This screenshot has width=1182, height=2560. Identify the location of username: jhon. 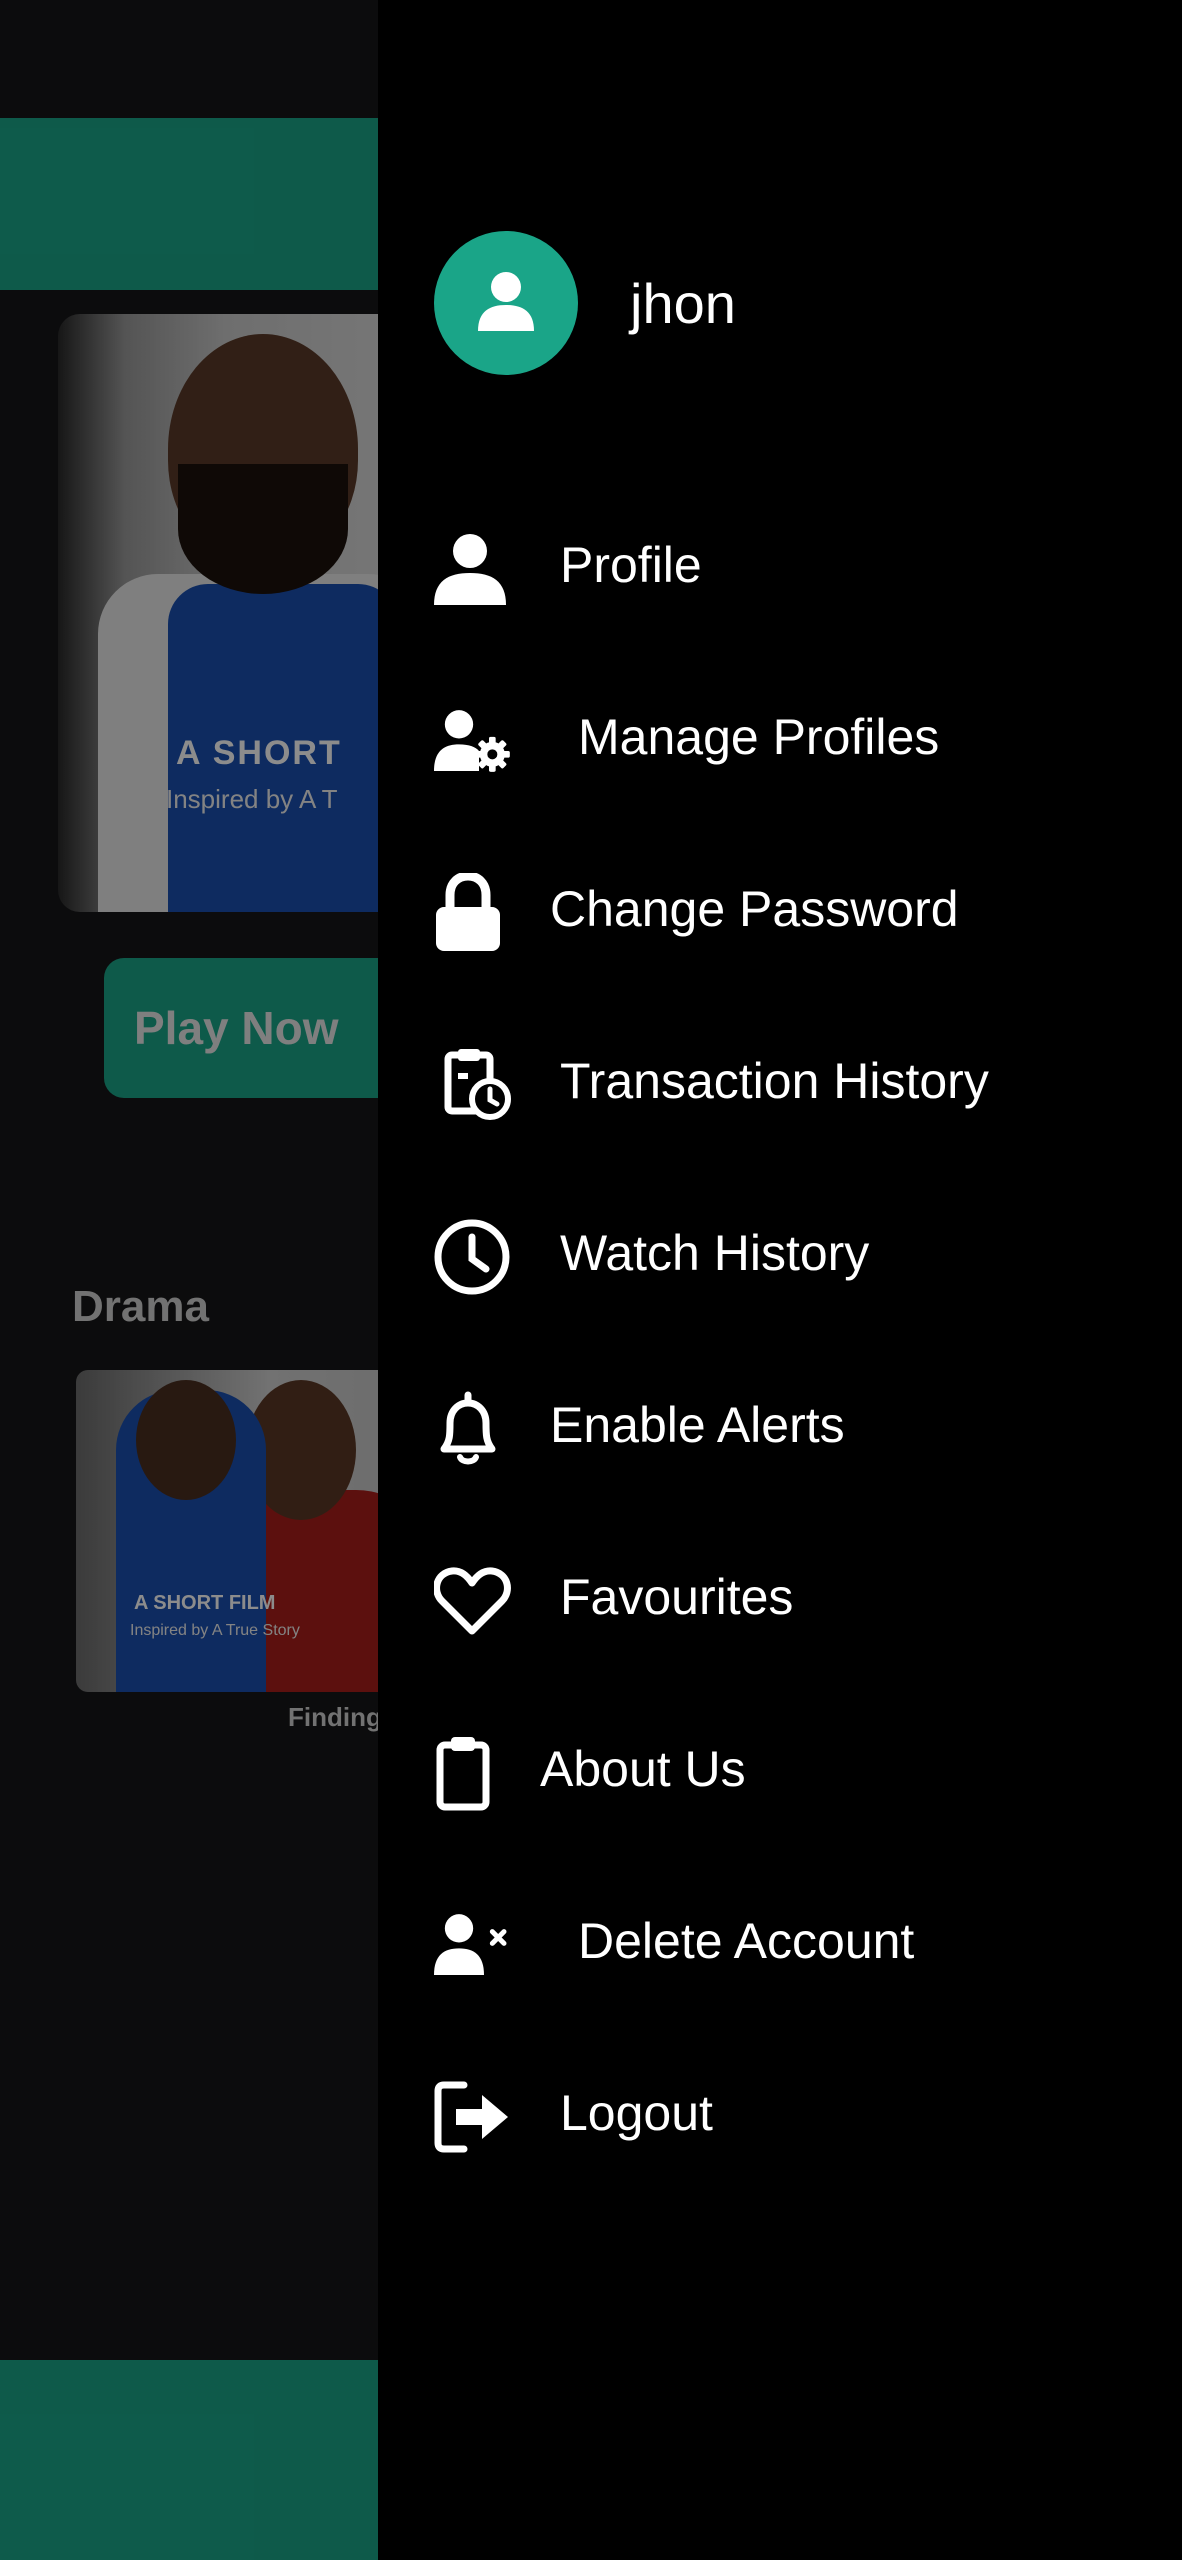
(683, 303).